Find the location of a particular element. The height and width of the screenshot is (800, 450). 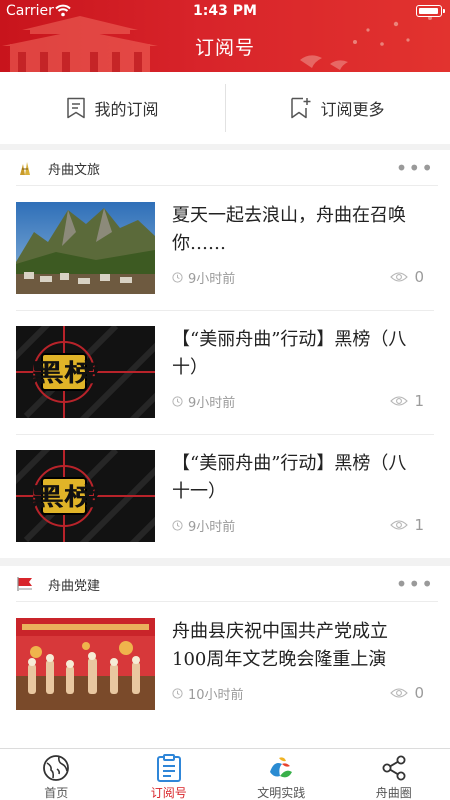

tab-label: 订阅号 is located at coordinates (168, 793).